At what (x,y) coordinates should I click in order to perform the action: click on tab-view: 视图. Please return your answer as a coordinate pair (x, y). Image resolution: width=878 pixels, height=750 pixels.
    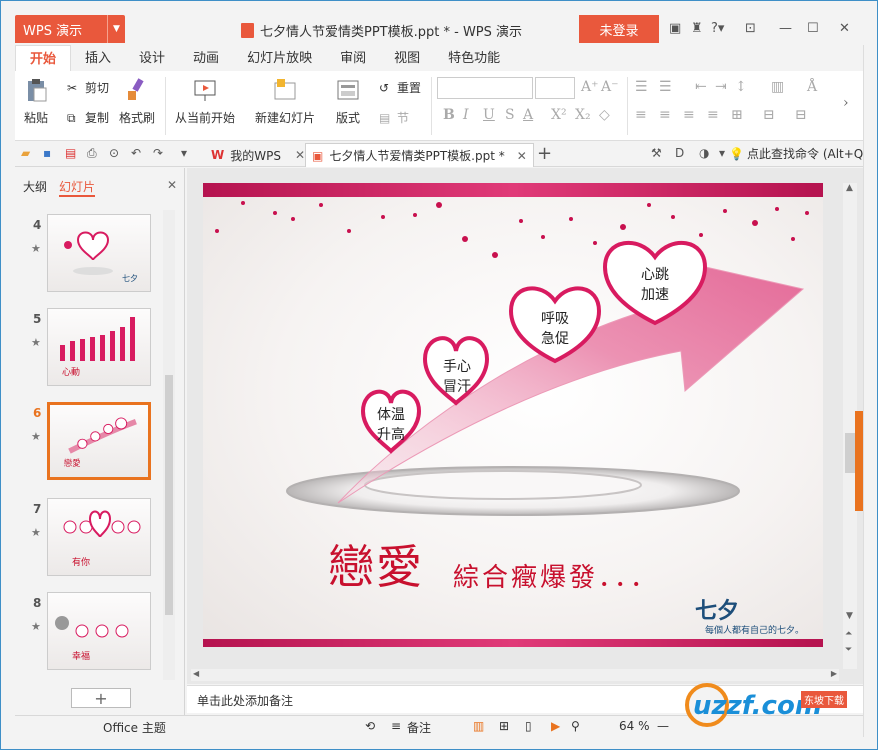
    Looking at the image, I should click on (407, 58).